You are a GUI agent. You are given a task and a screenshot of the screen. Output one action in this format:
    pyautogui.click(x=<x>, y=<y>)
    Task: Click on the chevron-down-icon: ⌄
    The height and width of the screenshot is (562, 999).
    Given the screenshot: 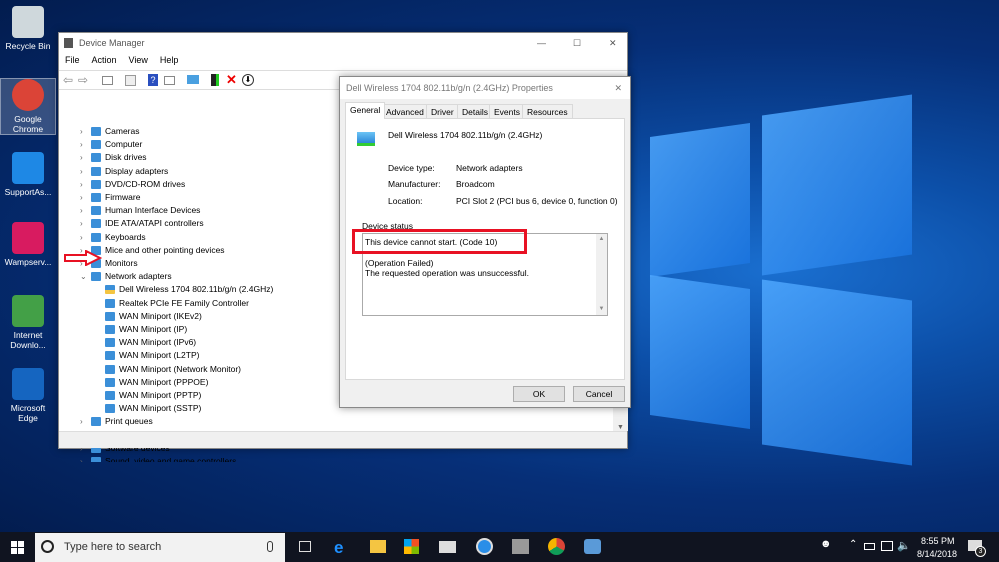 What is the action you would take?
    pyautogui.click(x=83, y=276)
    